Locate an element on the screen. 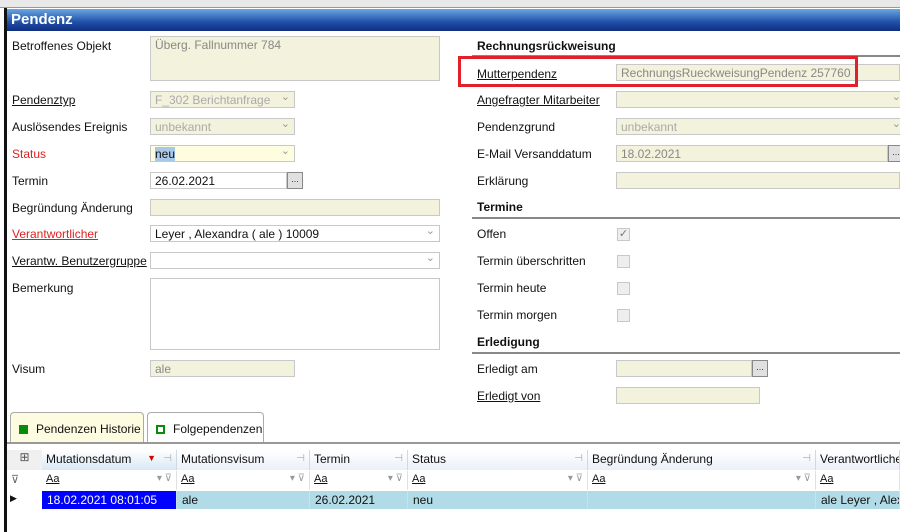 The height and width of the screenshot is (532, 900). table-cell: neu is located at coordinates (498, 500).